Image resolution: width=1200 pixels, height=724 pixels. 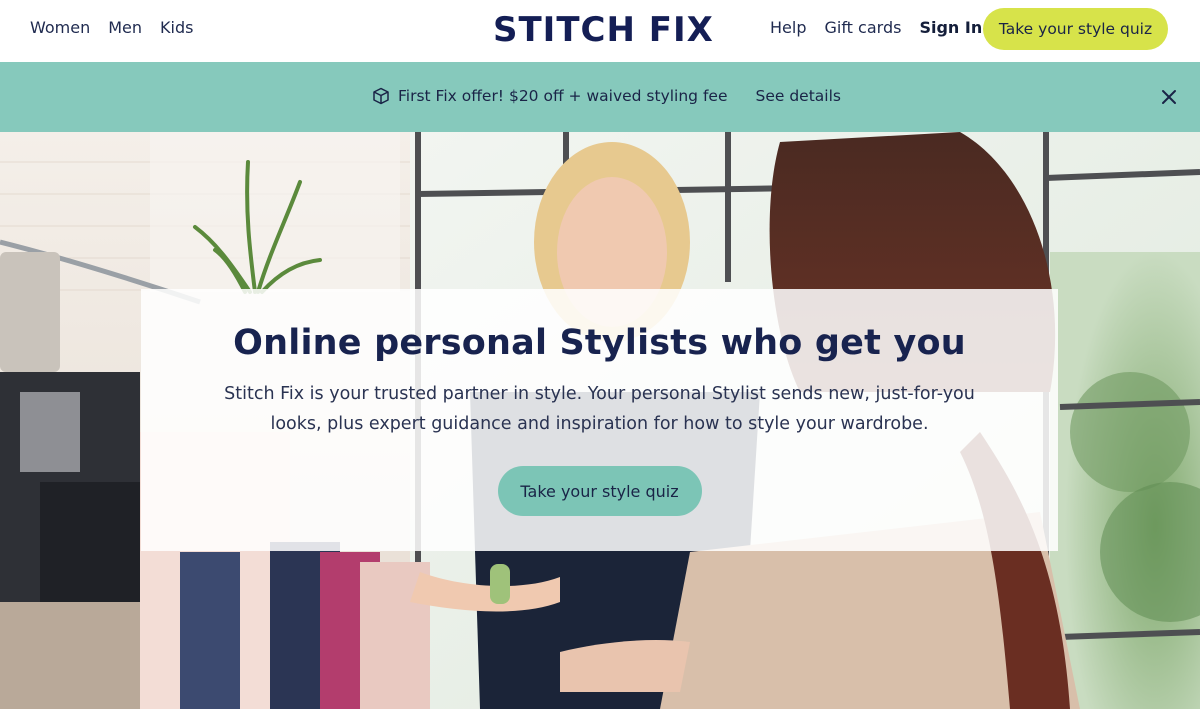 What do you see at coordinates (381, 96) in the screenshot?
I see `box-icon` at bounding box center [381, 96].